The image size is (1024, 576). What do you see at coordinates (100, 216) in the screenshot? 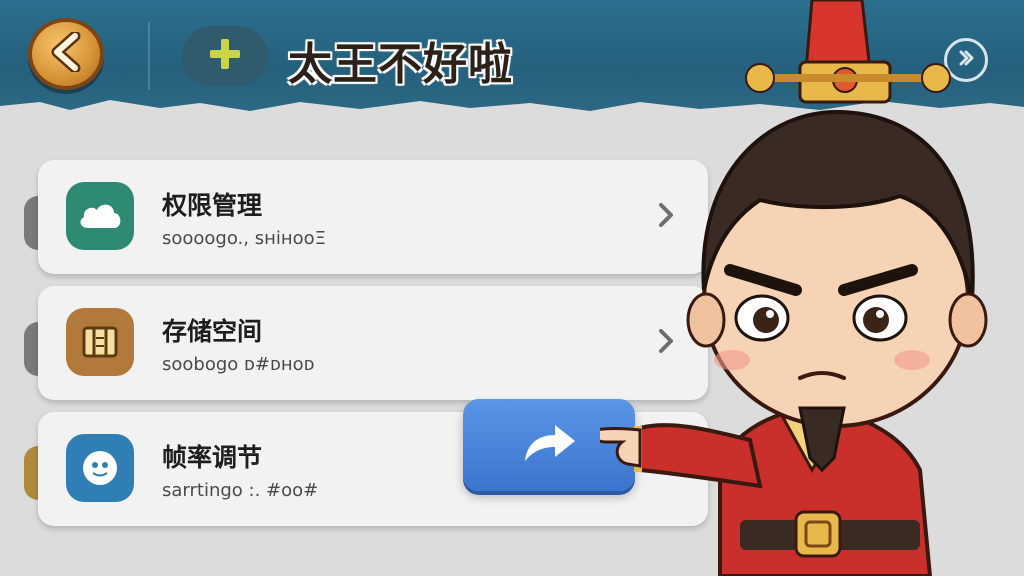
I see `cloud-icon` at bounding box center [100, 216].